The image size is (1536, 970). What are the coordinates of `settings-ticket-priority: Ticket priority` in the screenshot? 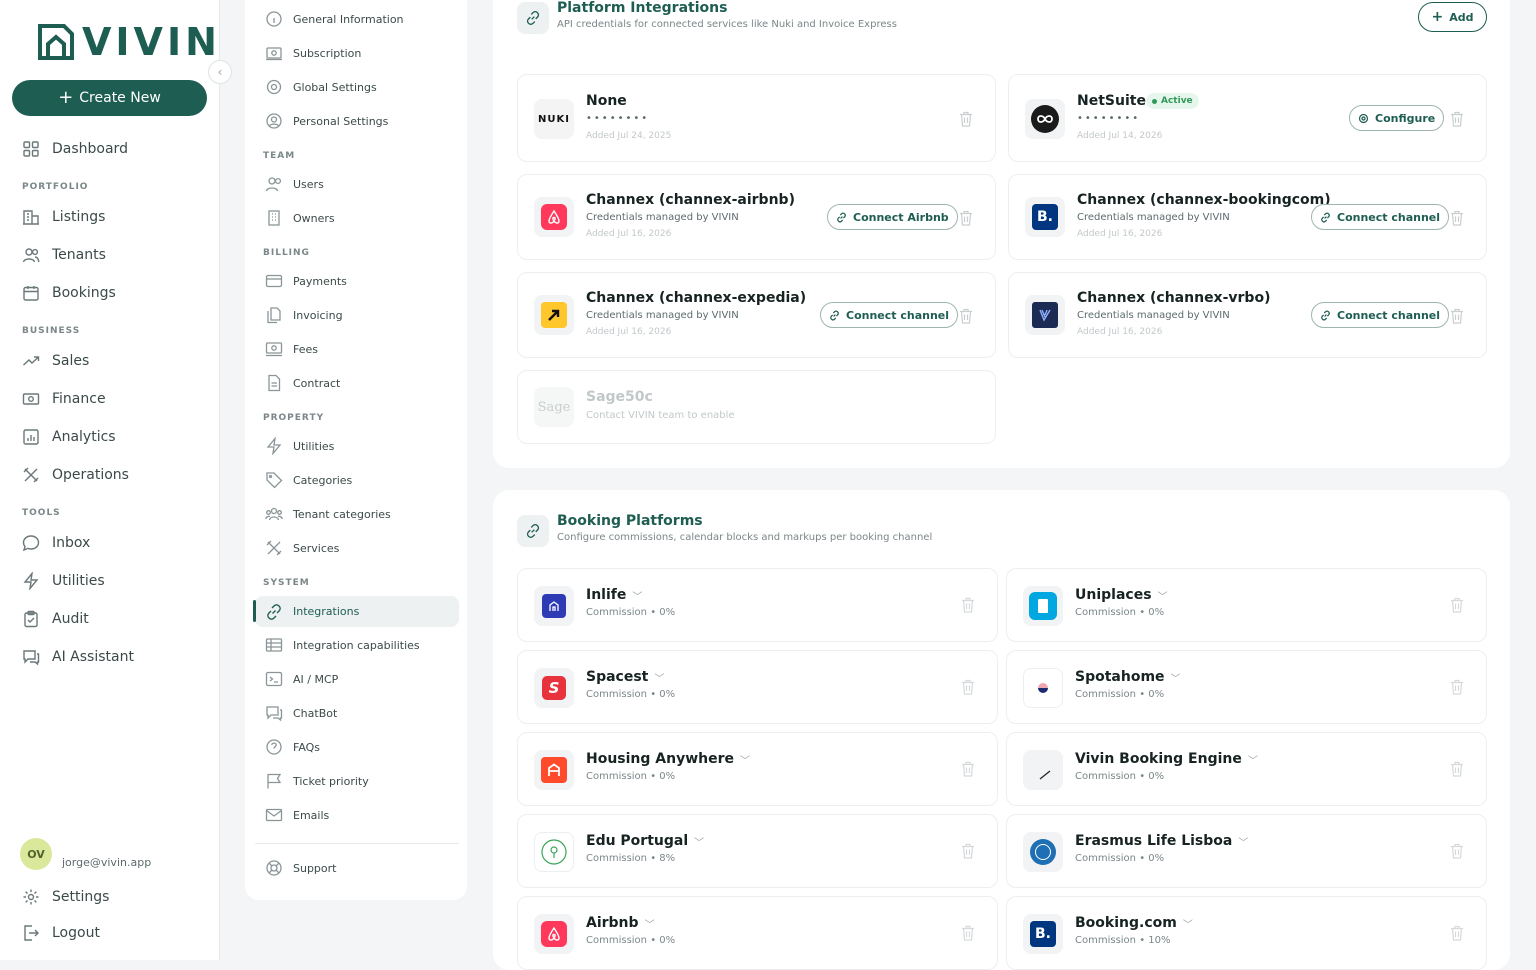 It's located at (361, 781).